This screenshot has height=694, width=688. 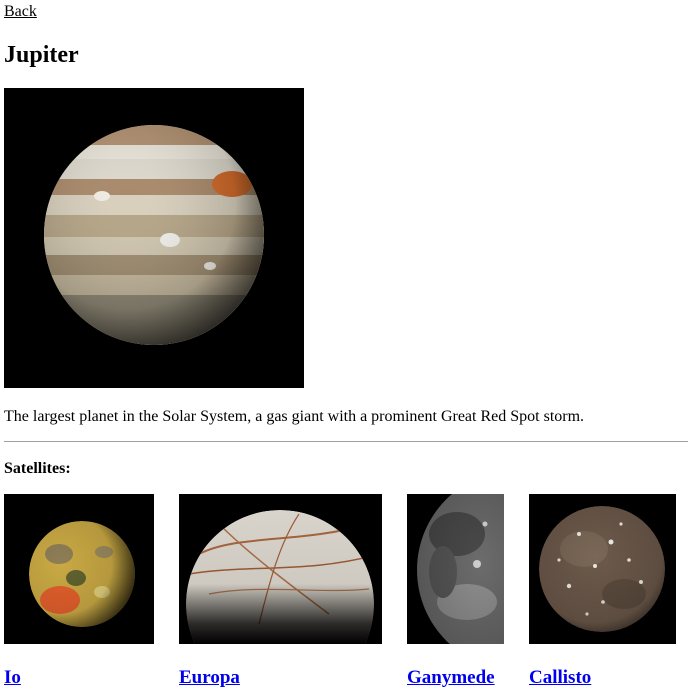 I want to click on callisto-image, so click(x=602, y=569).